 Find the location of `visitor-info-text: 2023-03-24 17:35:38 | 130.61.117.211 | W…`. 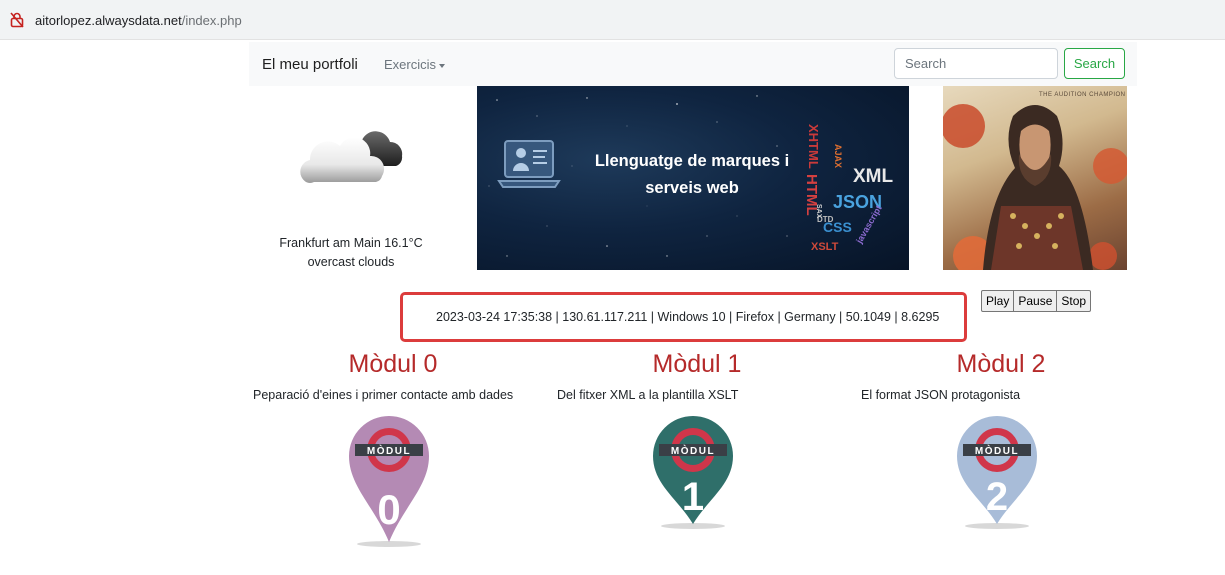

visitor-info-text: 2023-03-24 17:35:38 | 130.61.117.211 | W… is located at coordinates (688, 317).